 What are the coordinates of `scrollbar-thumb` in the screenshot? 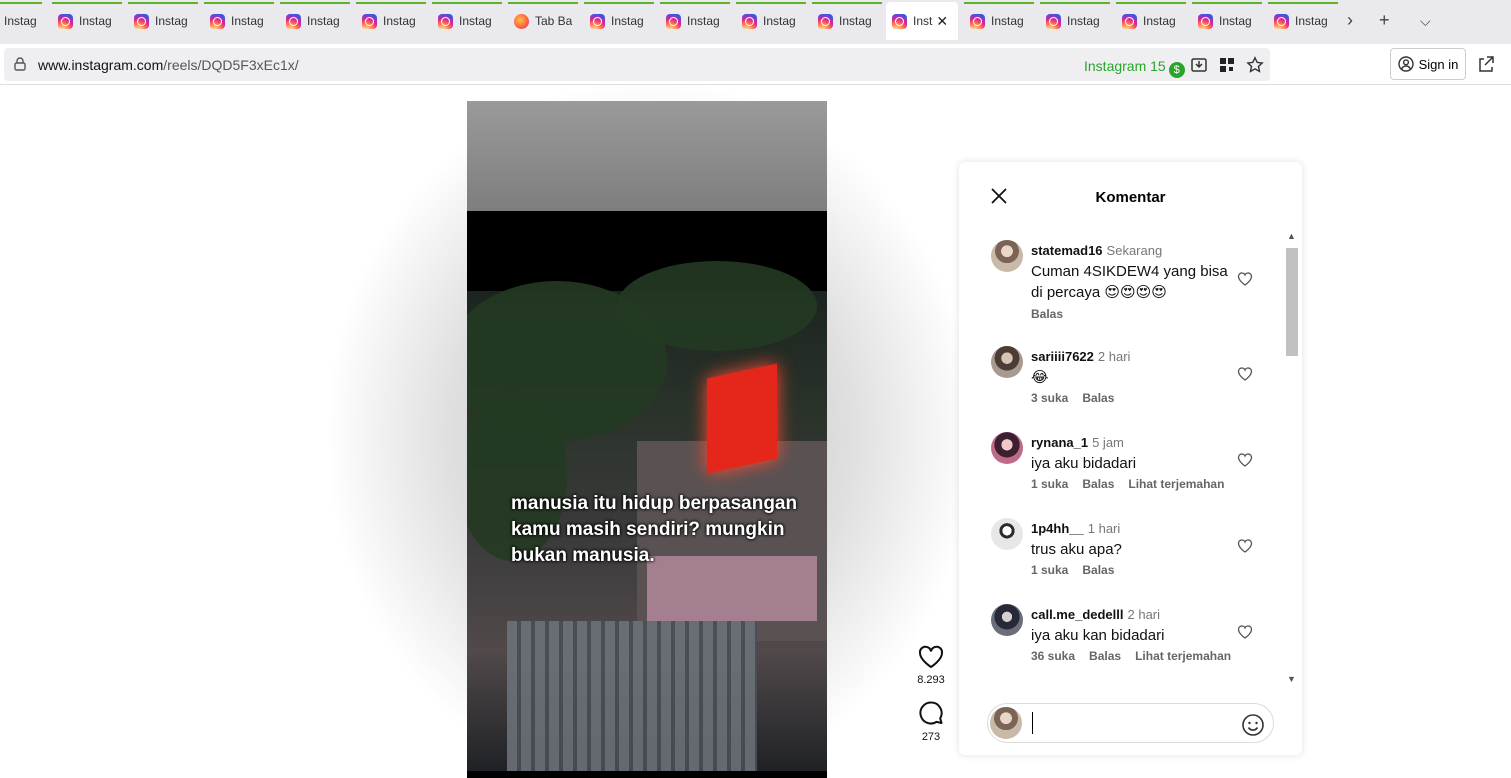 It's located at (1292, 302).